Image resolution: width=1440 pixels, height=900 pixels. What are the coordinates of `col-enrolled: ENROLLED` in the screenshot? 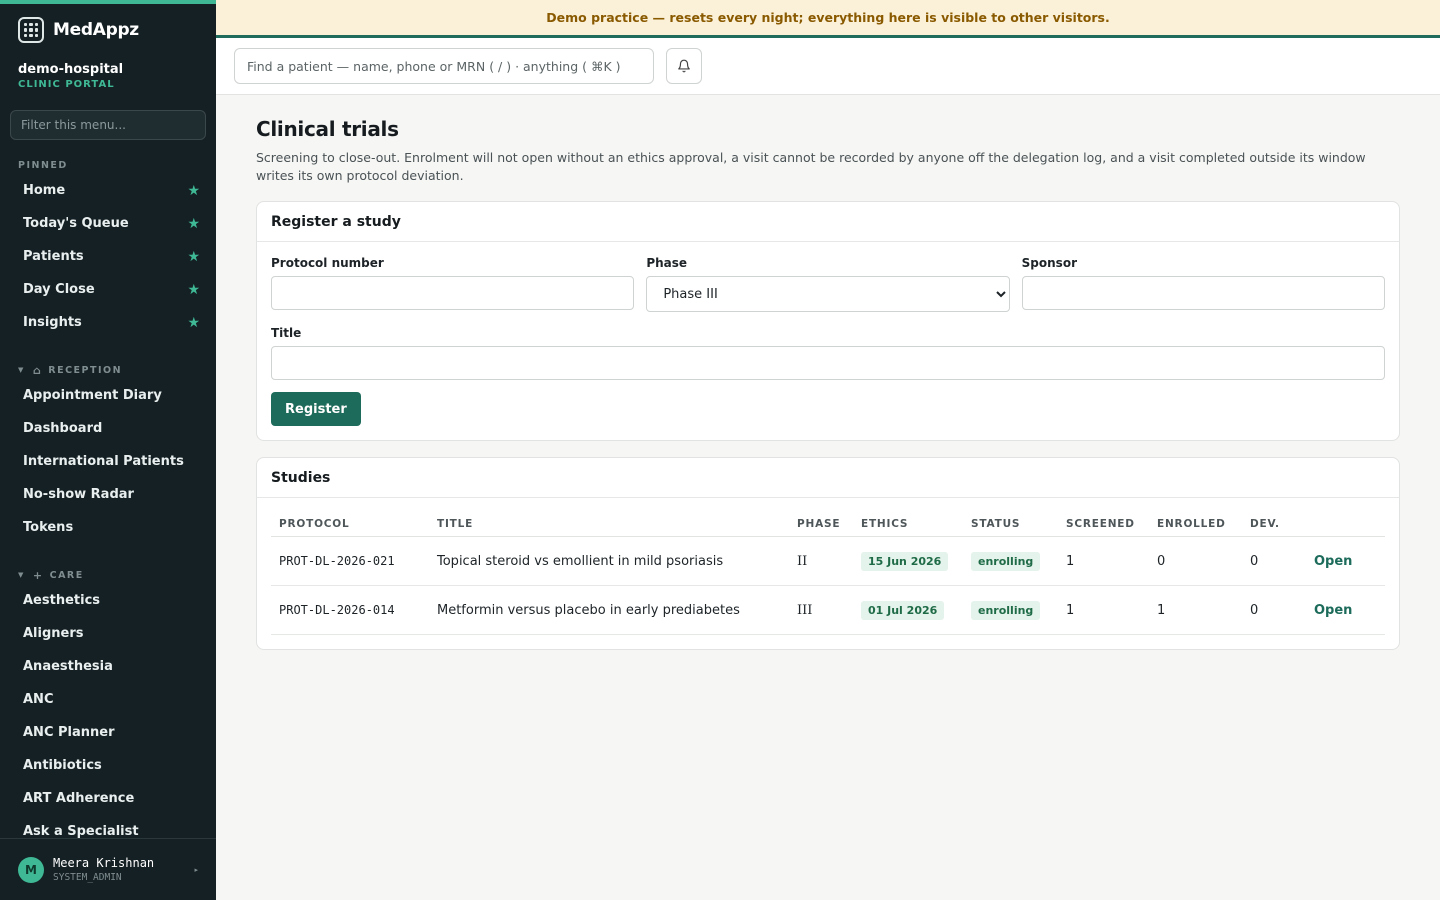 It's located at (1195, 517).